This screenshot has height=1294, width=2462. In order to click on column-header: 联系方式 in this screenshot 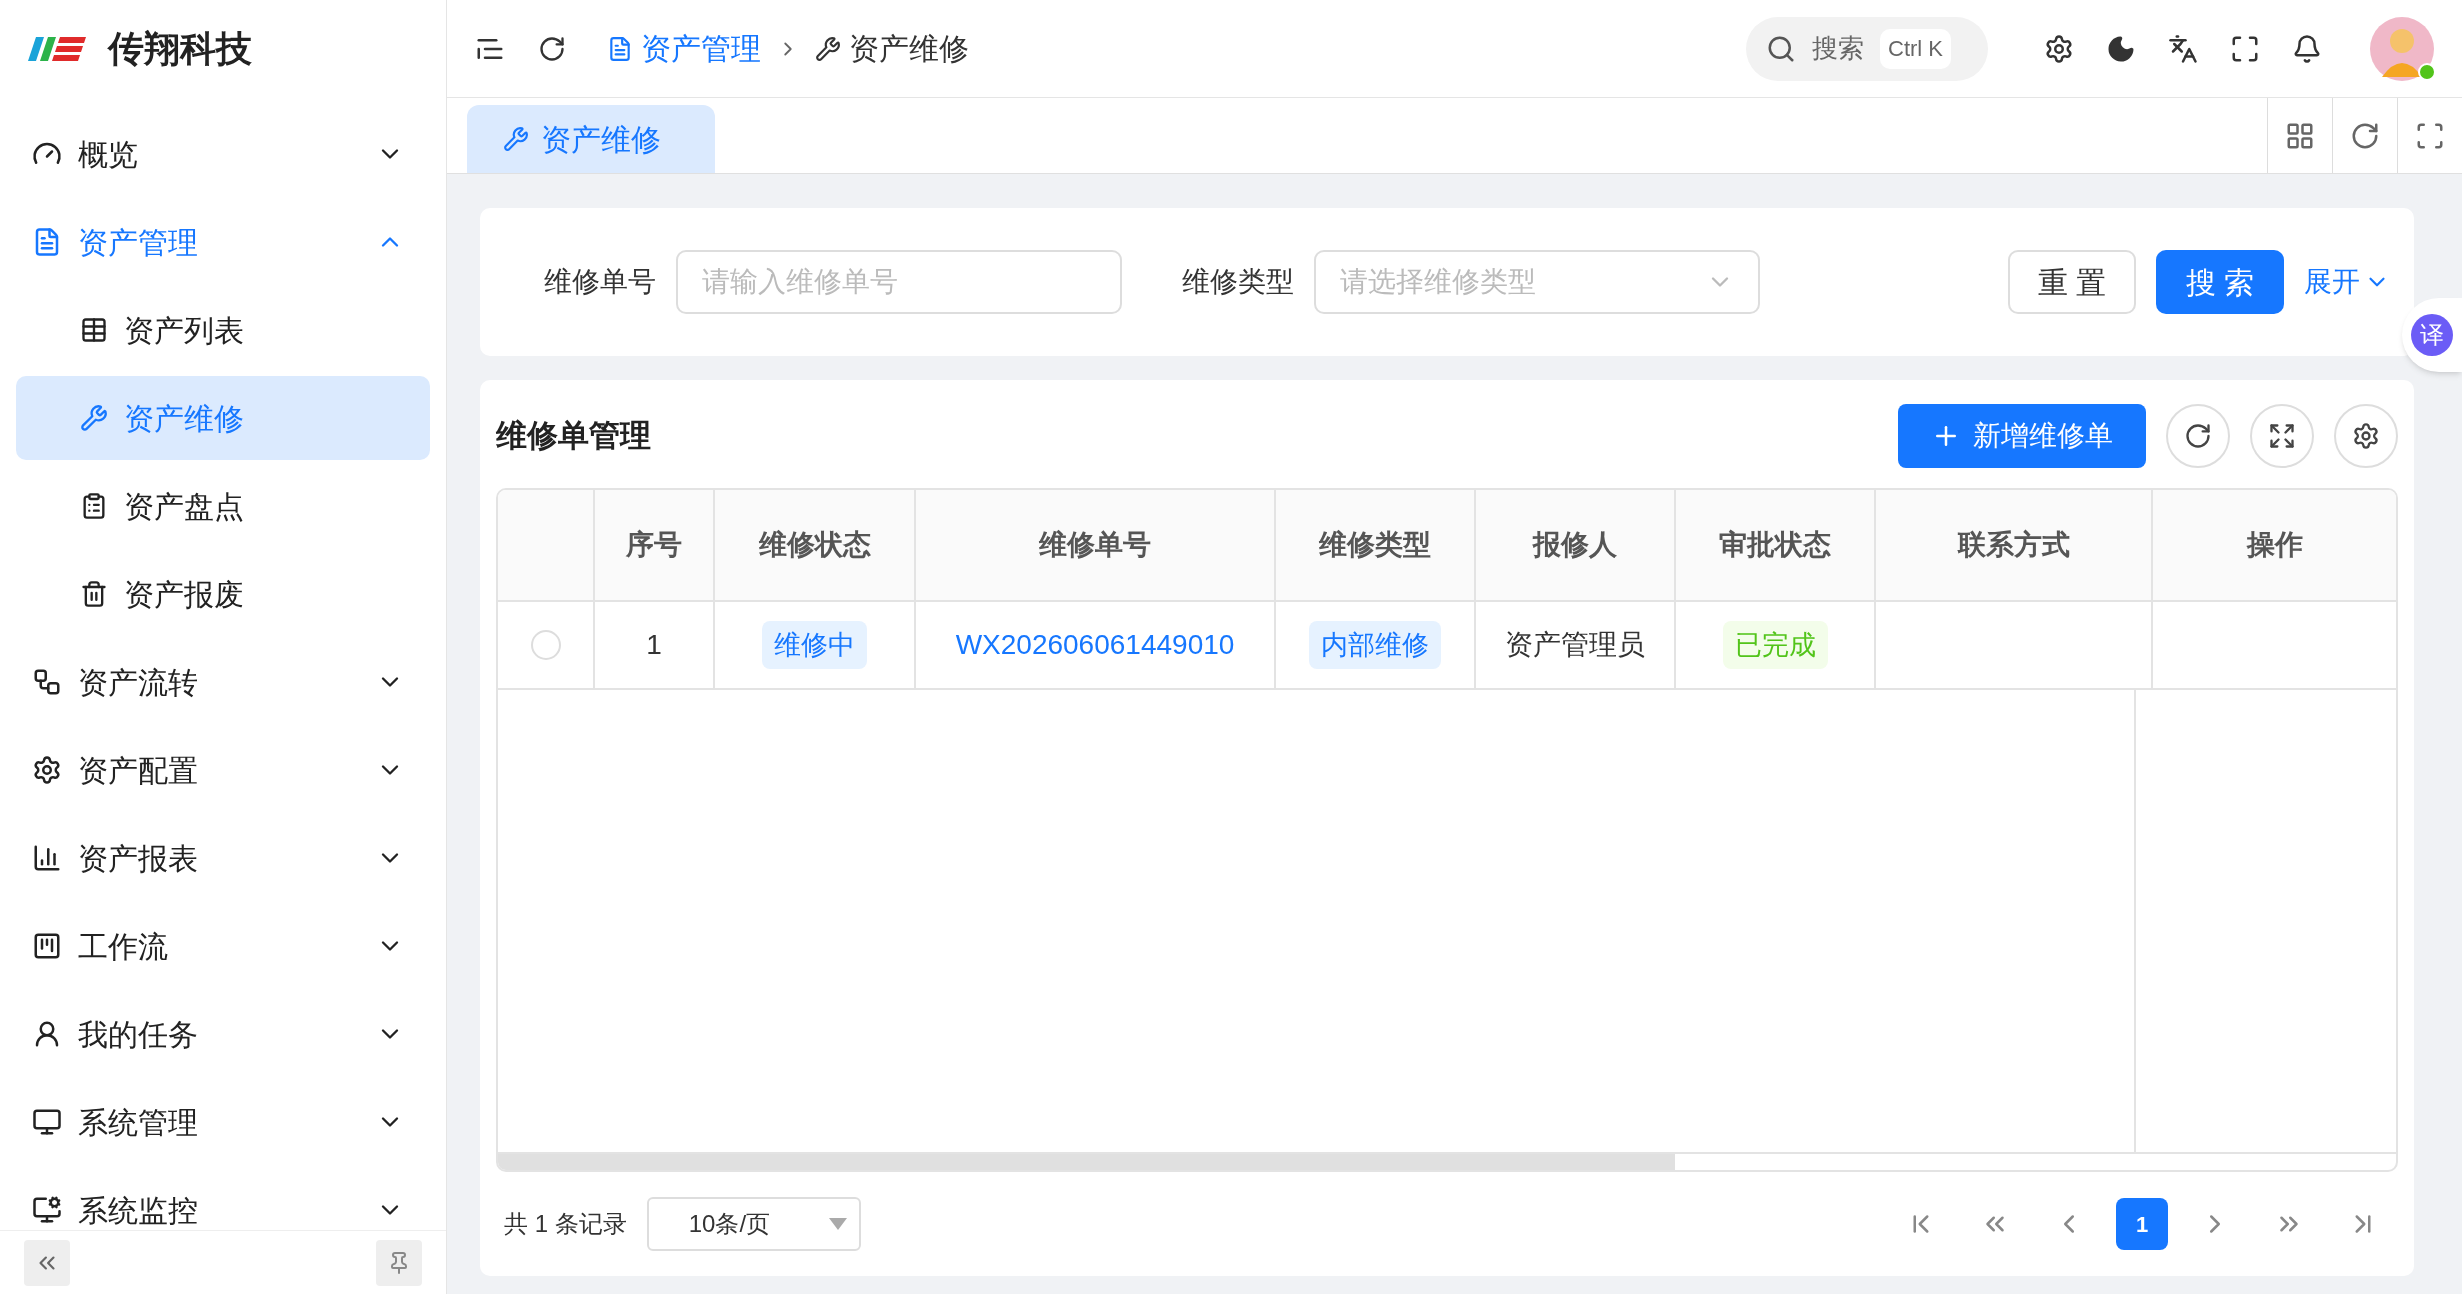, I will do `click(2013, 545)`.